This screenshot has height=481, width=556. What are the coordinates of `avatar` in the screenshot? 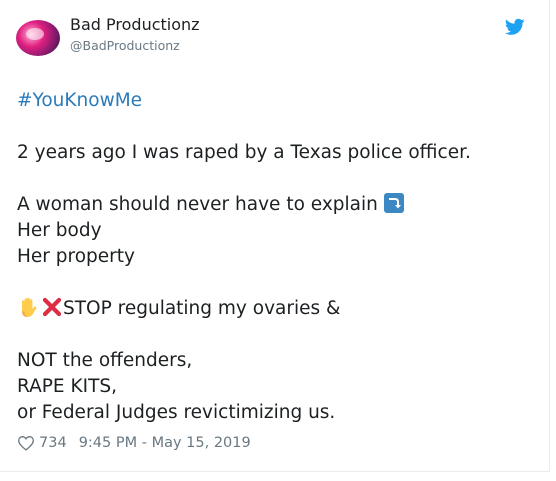 It's located at (38, 38).